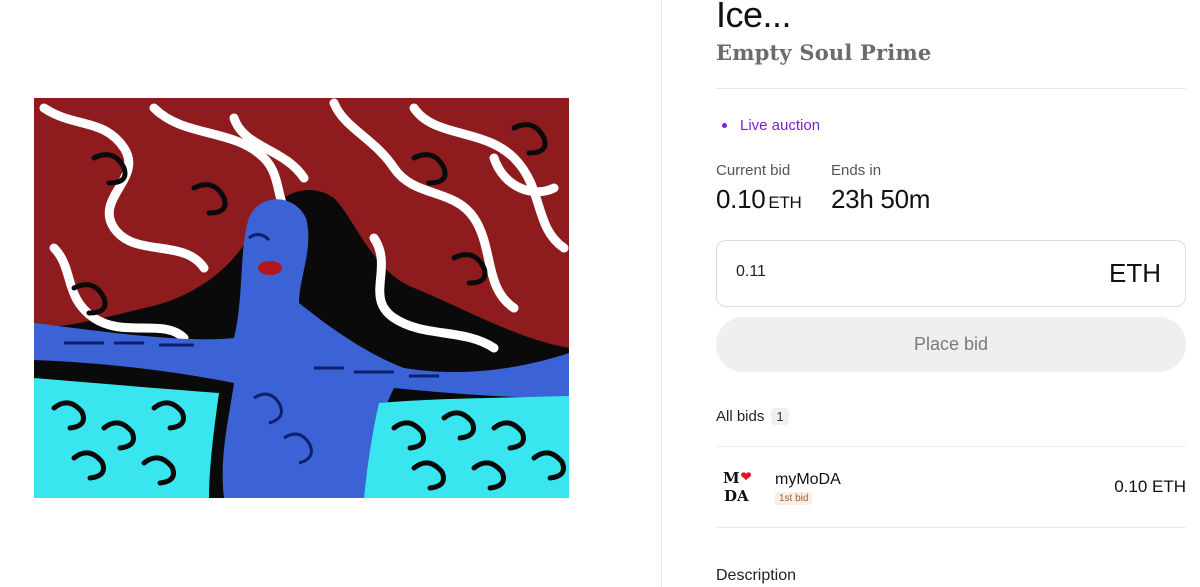 Image resolution: width=1200 pixels, height=587 pixels. I want to click on description-heading: Description, so click(756, 575).